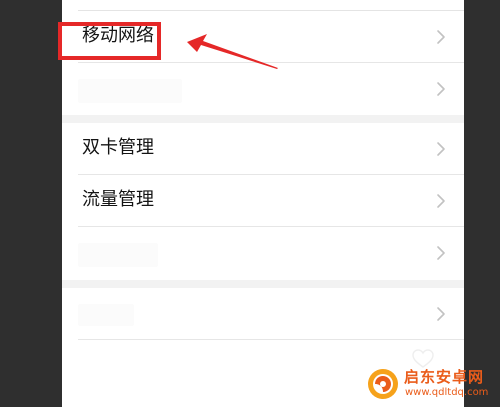 The height and width of the screenshot is (407, 500). What do you see at coordinates (263, 149) in the screenshot?
I see `settings-item-dual-sim: 双卡管理` at bounding box center [263, 149].